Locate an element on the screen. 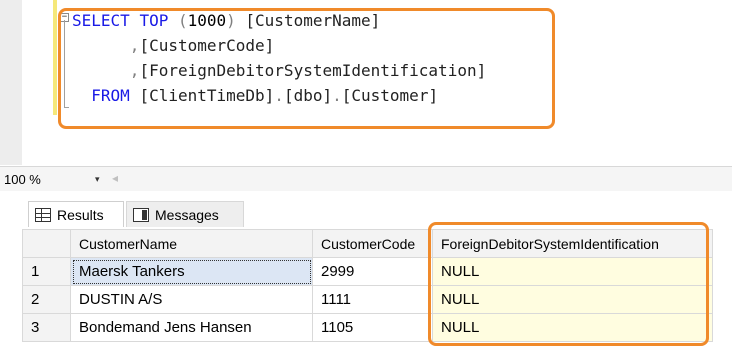 Image resolution: width=732 pixels, height=351 pixels. cell-customercode: 1105 is located at coordinates (372, 327).